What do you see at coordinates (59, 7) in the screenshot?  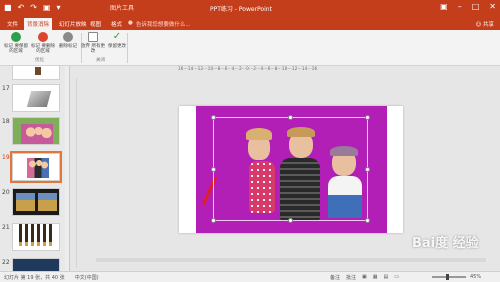 I see `customize-qat-icon: ▾` at bounding box center [59, 7].